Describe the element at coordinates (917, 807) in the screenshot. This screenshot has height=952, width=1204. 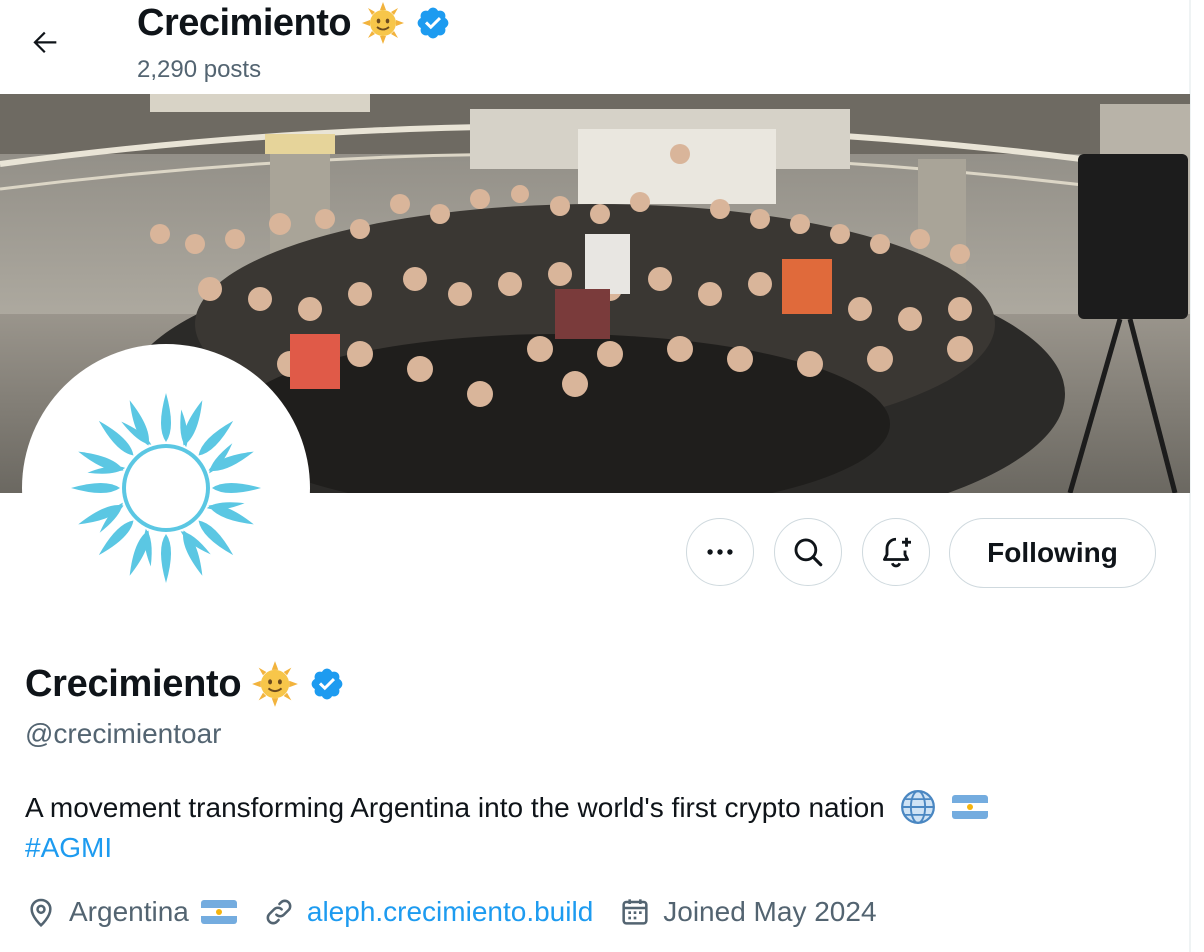
I see `globe-icon` at that location.